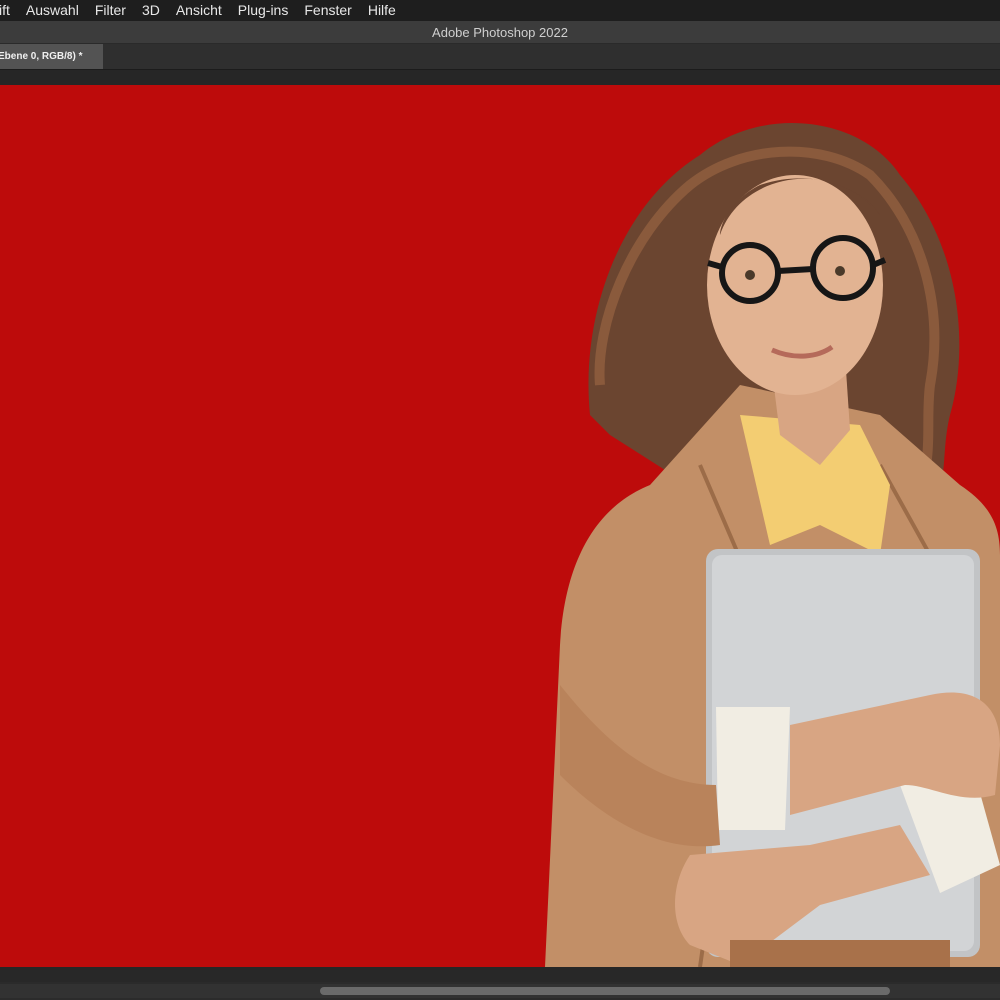 This screenshot has width=1000, height=1000. Describe the element at coordinates (199, 10) in the screenshot. I see `menu-ansicht: Ansicht` at that location.